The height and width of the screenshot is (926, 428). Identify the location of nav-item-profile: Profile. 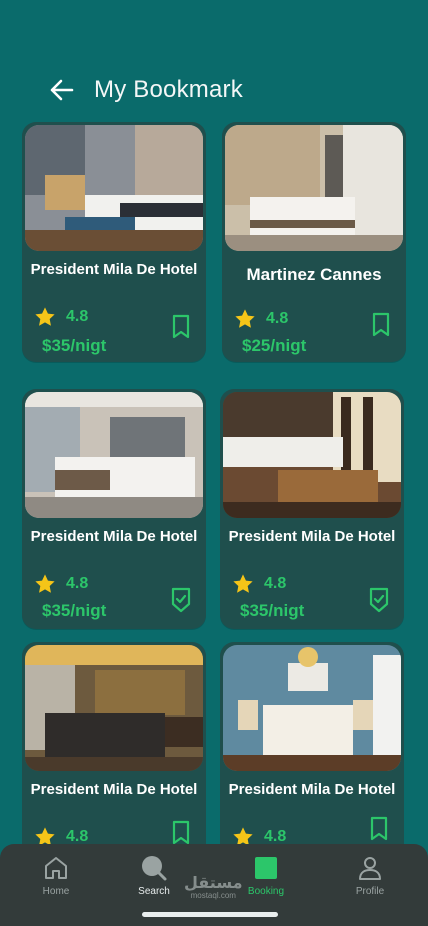
(370, 875).